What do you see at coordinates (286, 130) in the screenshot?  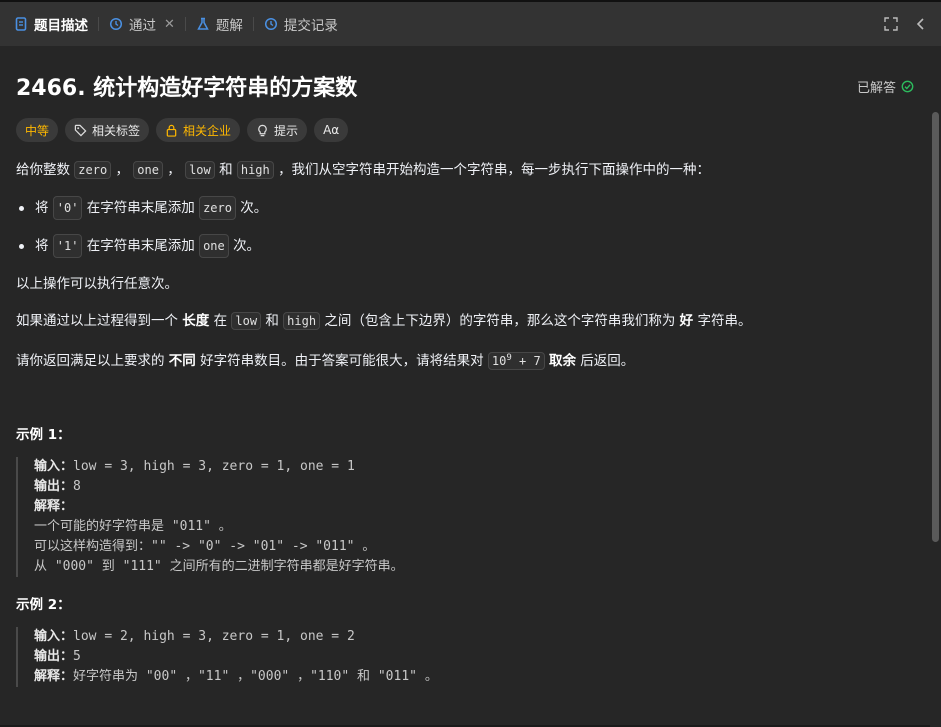 I see `hint-label: 提示` at bounding box center [286, 130].